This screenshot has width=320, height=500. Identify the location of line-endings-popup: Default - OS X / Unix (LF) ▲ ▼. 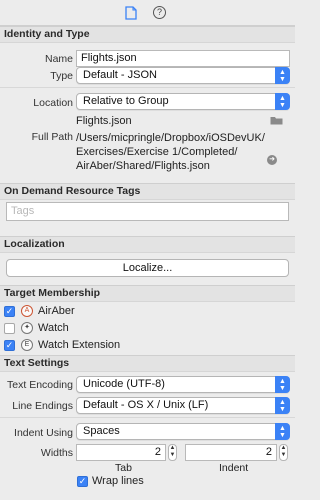
(183, 405).